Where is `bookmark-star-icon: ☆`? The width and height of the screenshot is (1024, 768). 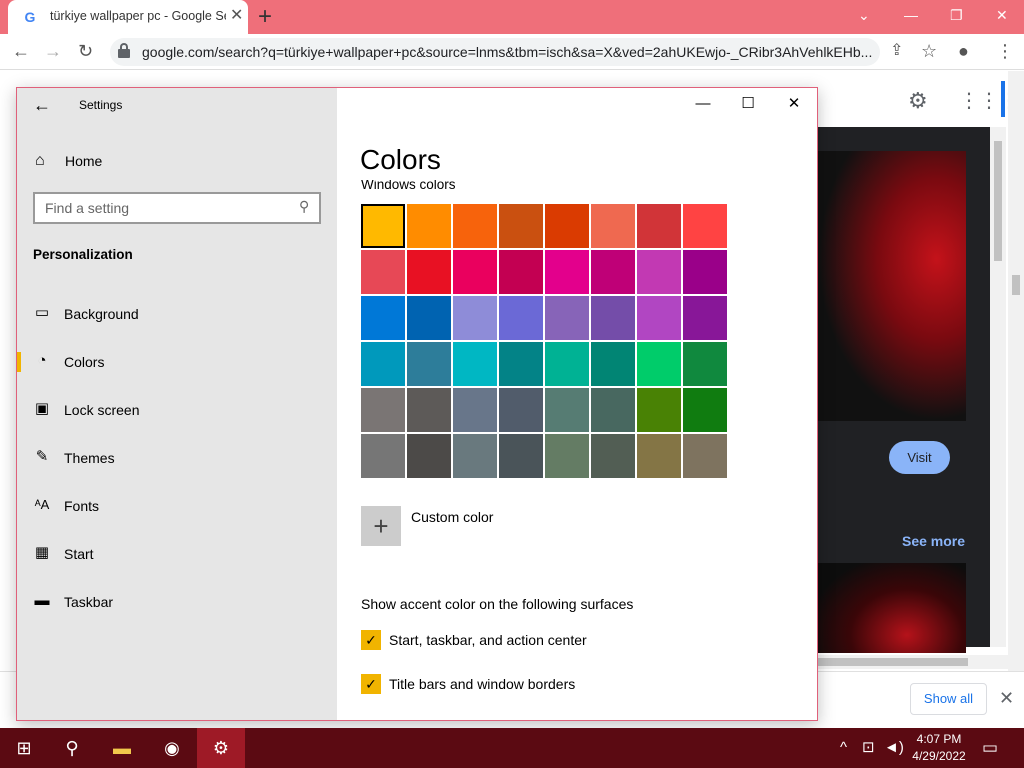
bookmark-star-icon: ☆ is located at coordinates (929, 51).